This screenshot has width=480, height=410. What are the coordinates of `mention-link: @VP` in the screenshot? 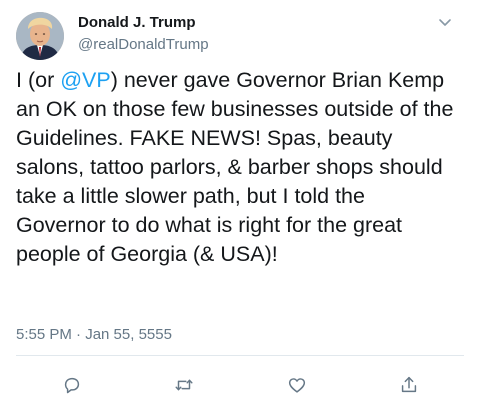 It's located at (85, 80).